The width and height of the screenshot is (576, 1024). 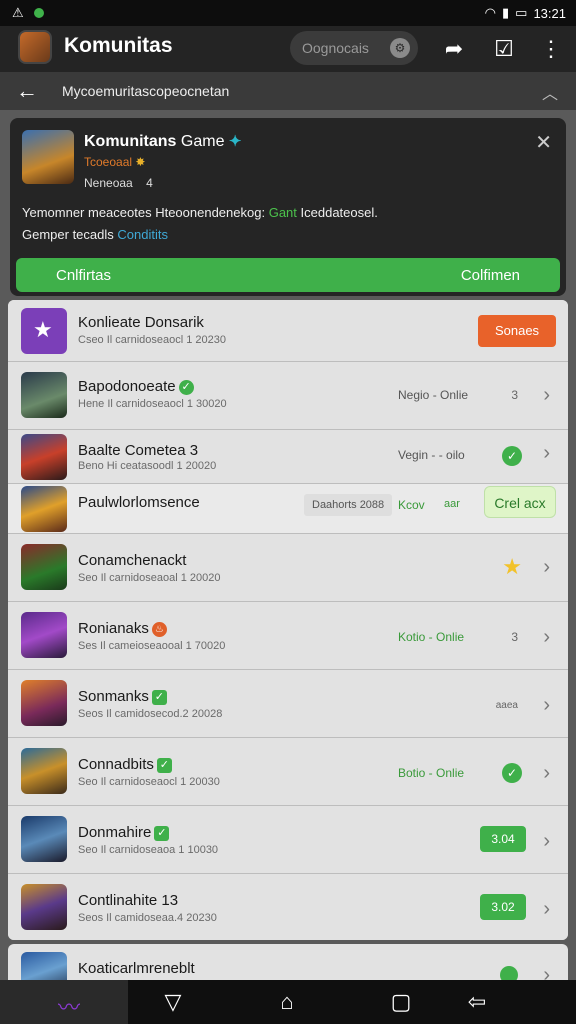 I want to click on list-item-meta: Hene Il carnidoseaocl 1 30020, so click(x=152, y=404).